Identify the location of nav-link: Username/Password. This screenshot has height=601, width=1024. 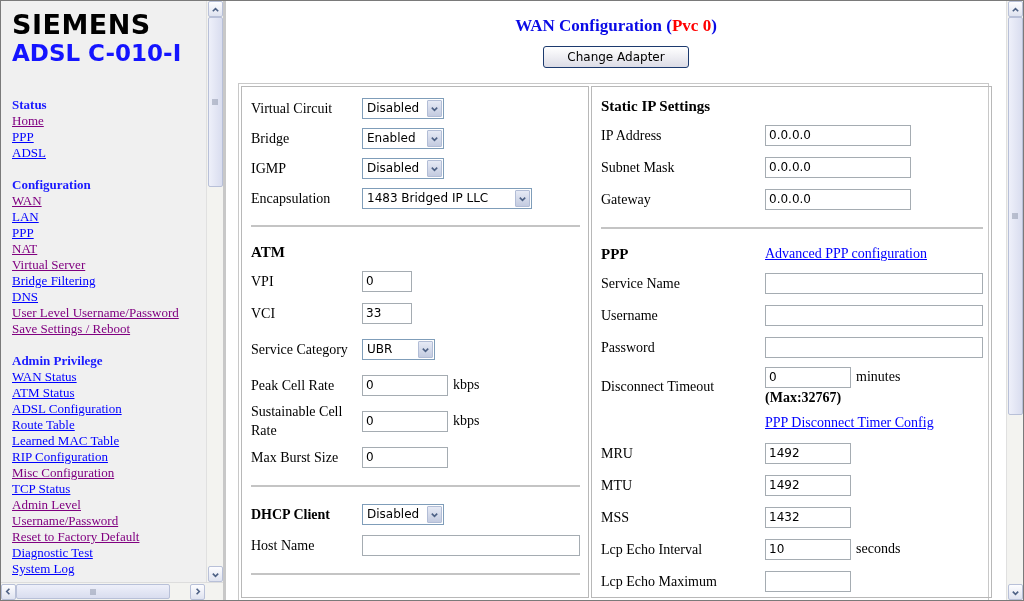
(65, 521).